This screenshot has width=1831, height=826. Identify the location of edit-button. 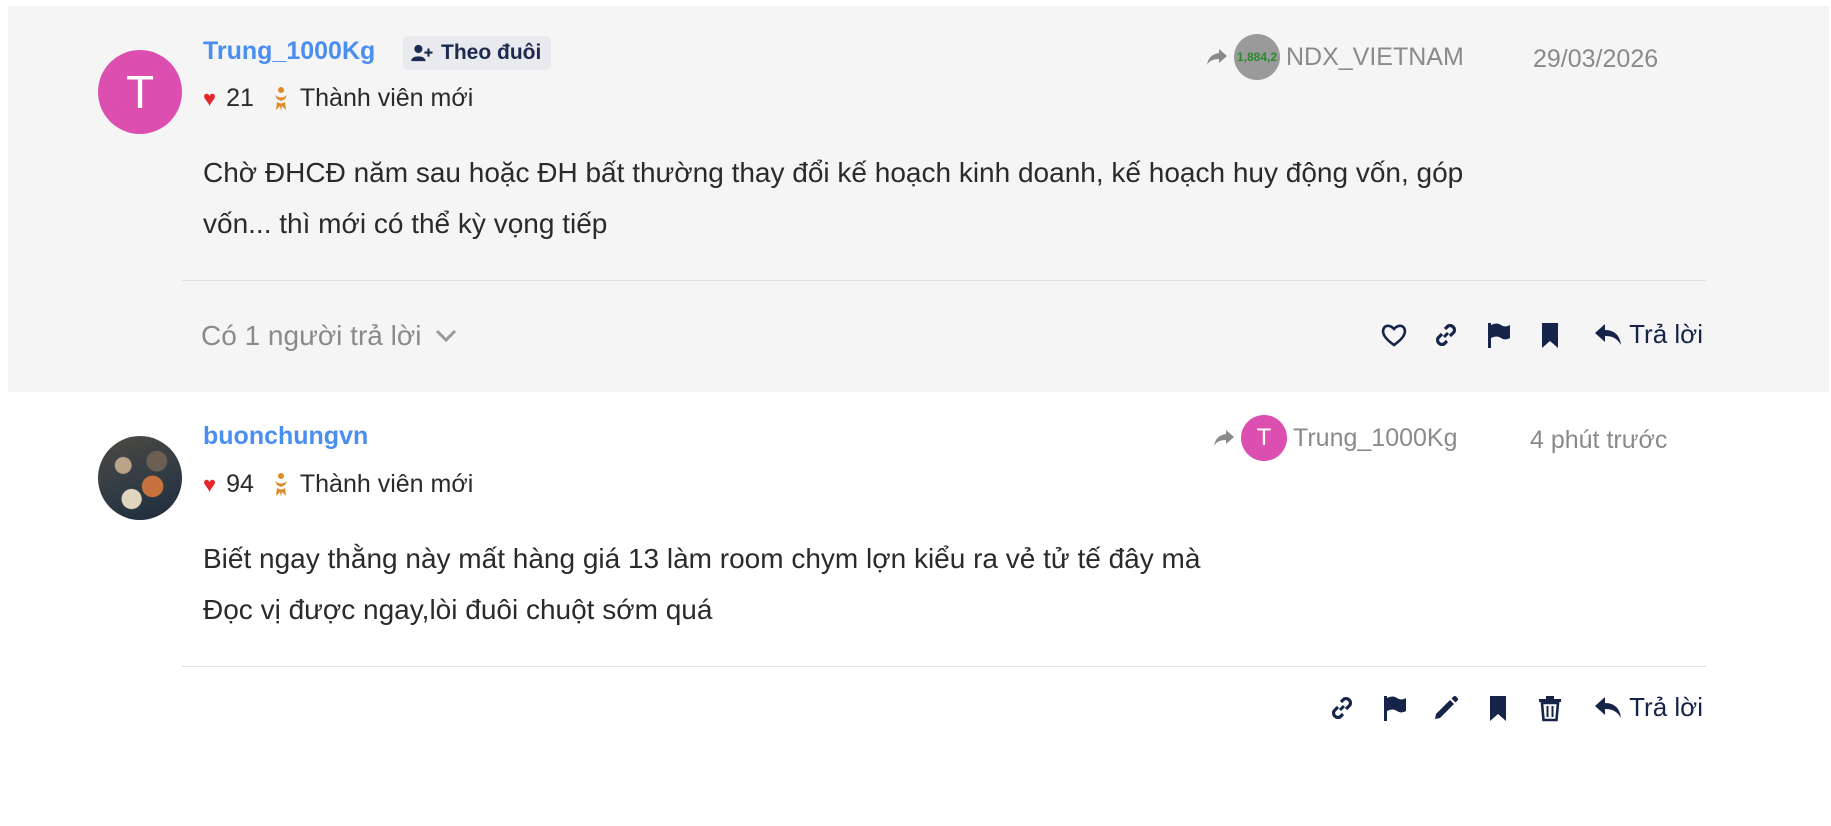
(1446, 708).